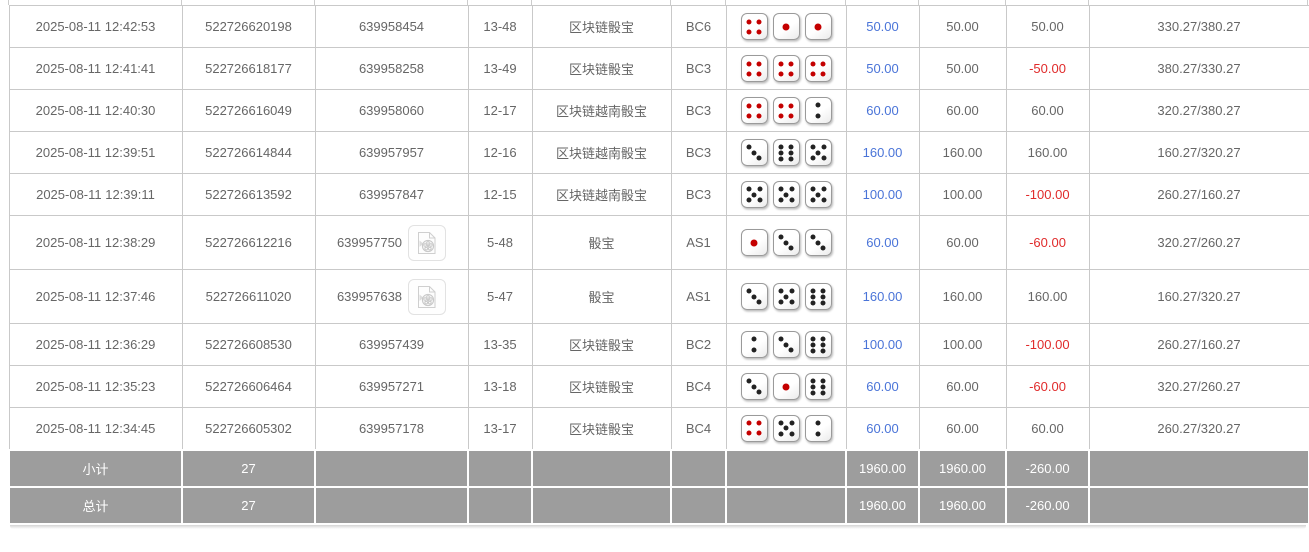 Image resolution: width=1309 pixels, height=552 pixels. Describe the element at coordinates (391, 152) in the screenshot. I see `round-id-text: 639957957` at that location.